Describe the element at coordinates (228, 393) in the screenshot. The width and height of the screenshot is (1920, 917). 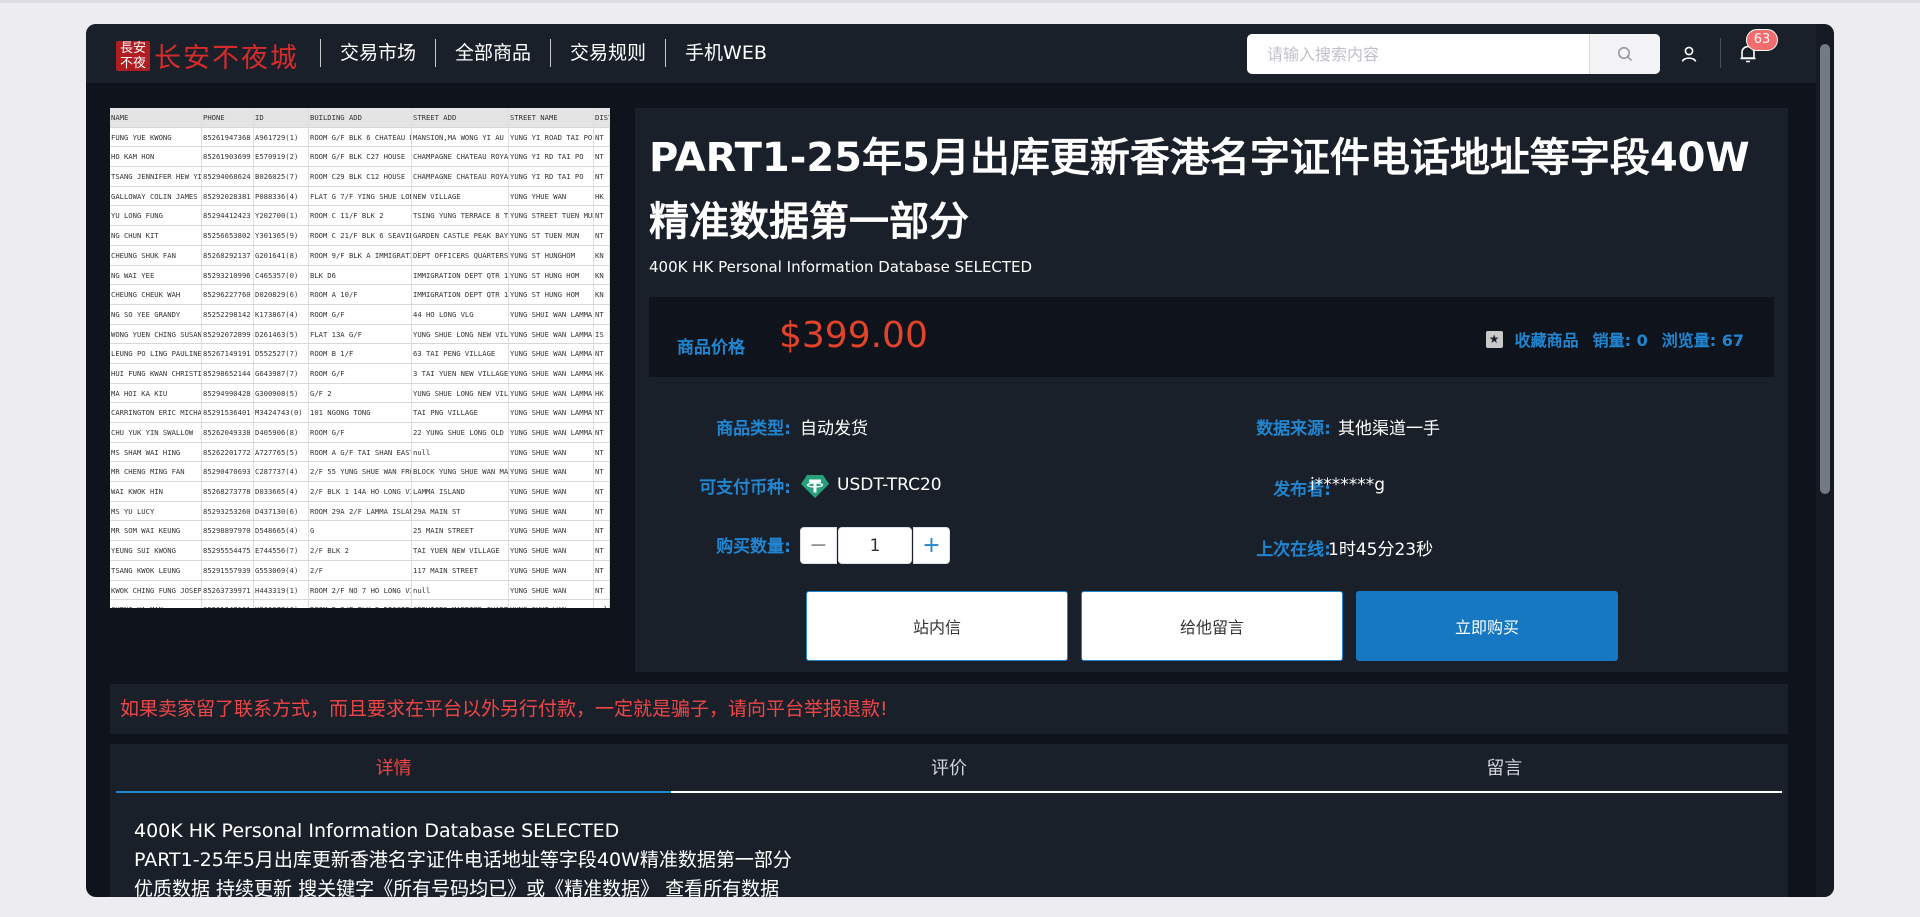
I see `sheet-cell: 85294990428` at that location.